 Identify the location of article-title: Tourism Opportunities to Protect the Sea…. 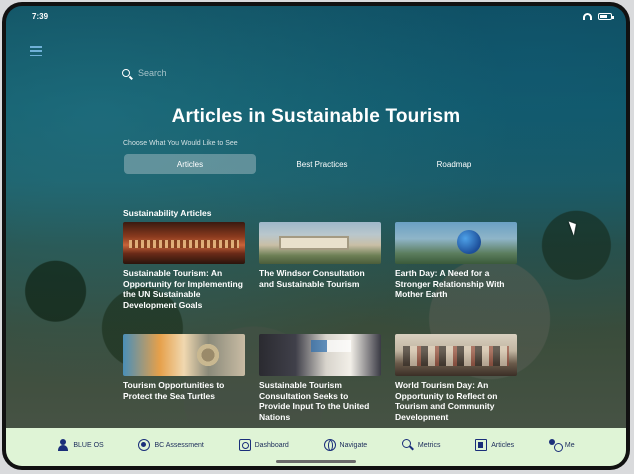
(184, 398).